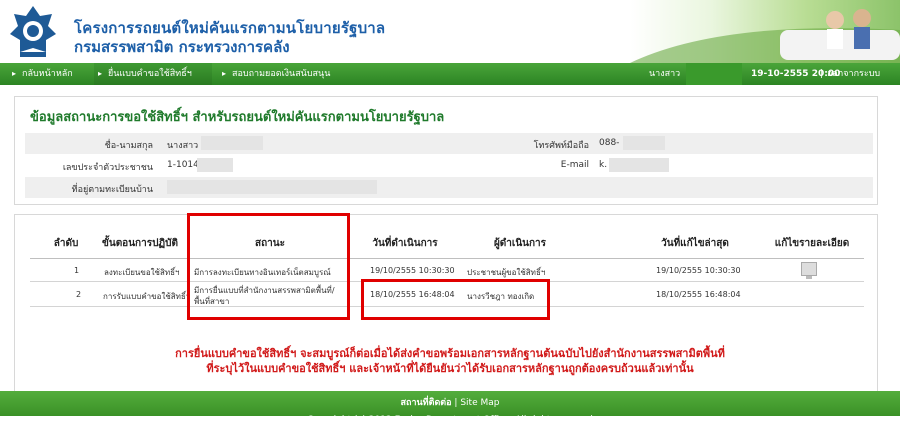  What do you see at coordinates (812, 243) in the screenshot?
I see `col-header-edit: แก้ไขรายละเอียด` at bounding box center [812, 243].